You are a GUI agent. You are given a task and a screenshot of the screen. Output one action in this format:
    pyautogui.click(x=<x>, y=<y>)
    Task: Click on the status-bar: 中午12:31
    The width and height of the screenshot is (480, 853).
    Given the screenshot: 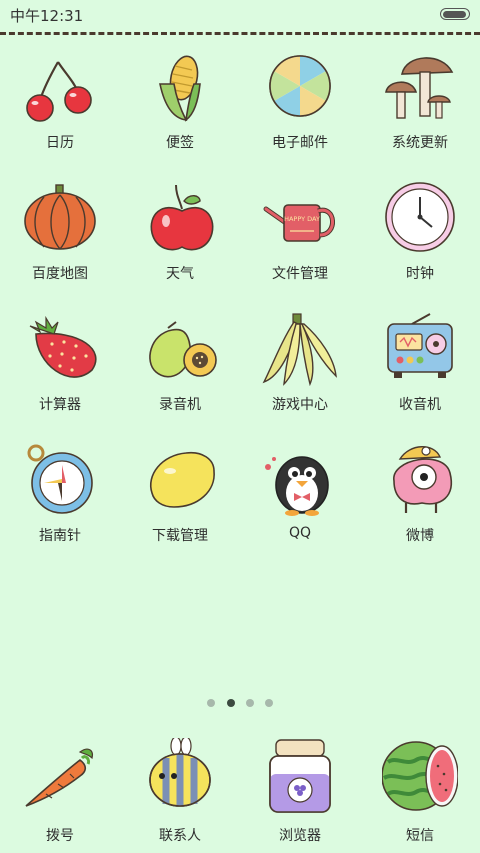 What is the action you would take?
    pyautogui.click(x=240, y=15)
    